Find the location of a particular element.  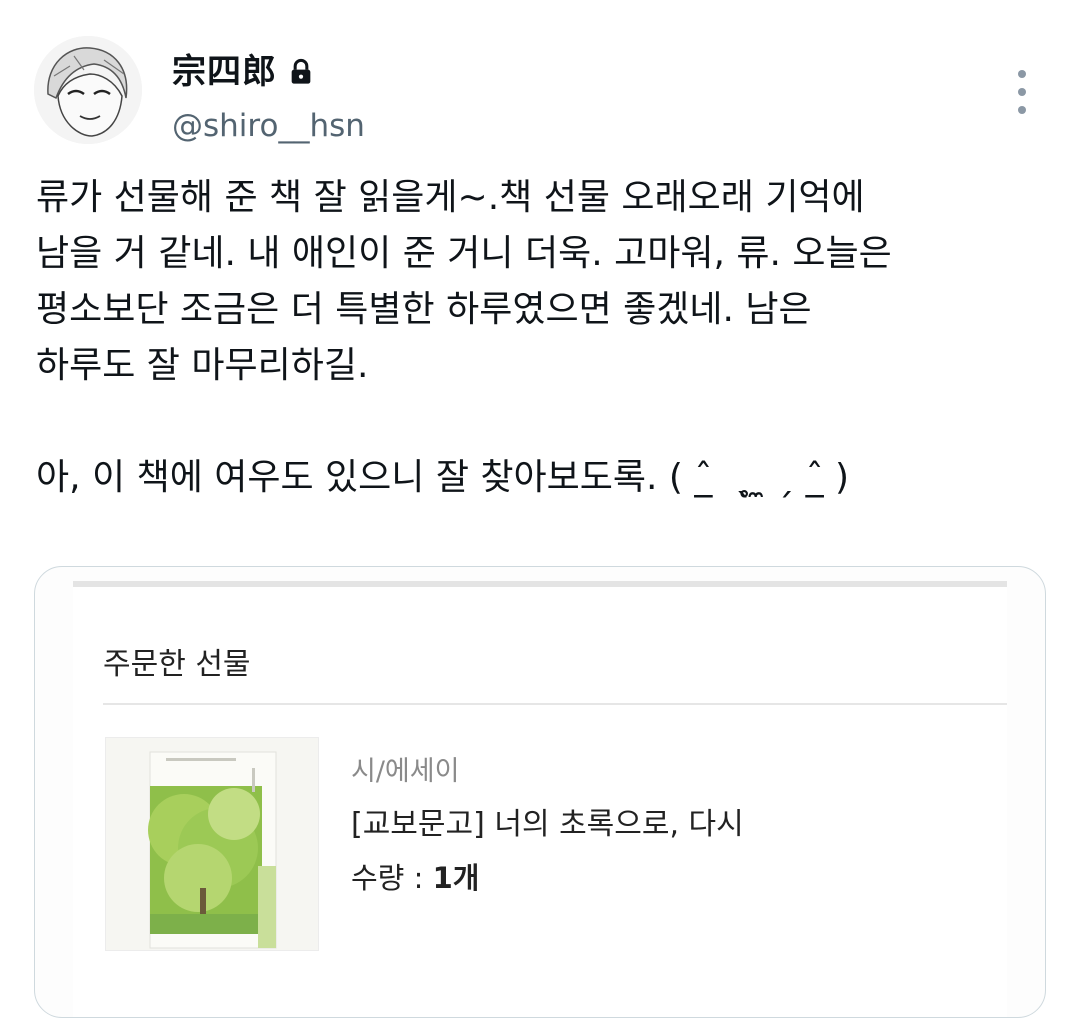

avatar is located at coordinates (88, 90).